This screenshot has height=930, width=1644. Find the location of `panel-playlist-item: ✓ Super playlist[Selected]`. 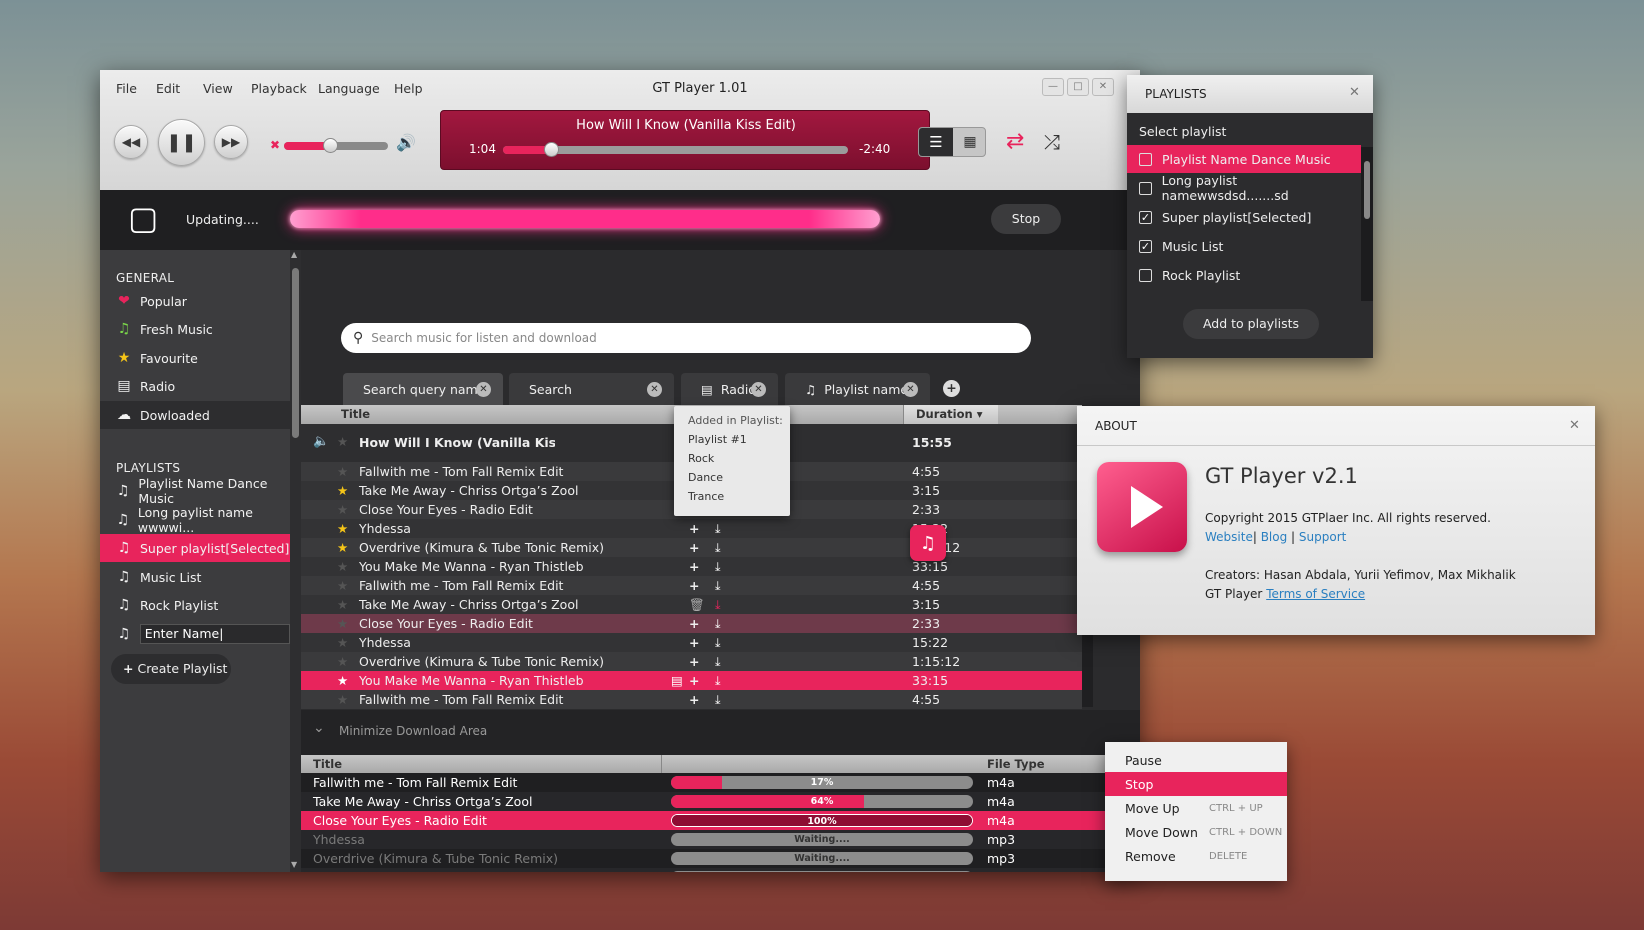

panel-playlist-item: ✓ Super playlist[Selected] is located at coordinates (1244, 217).